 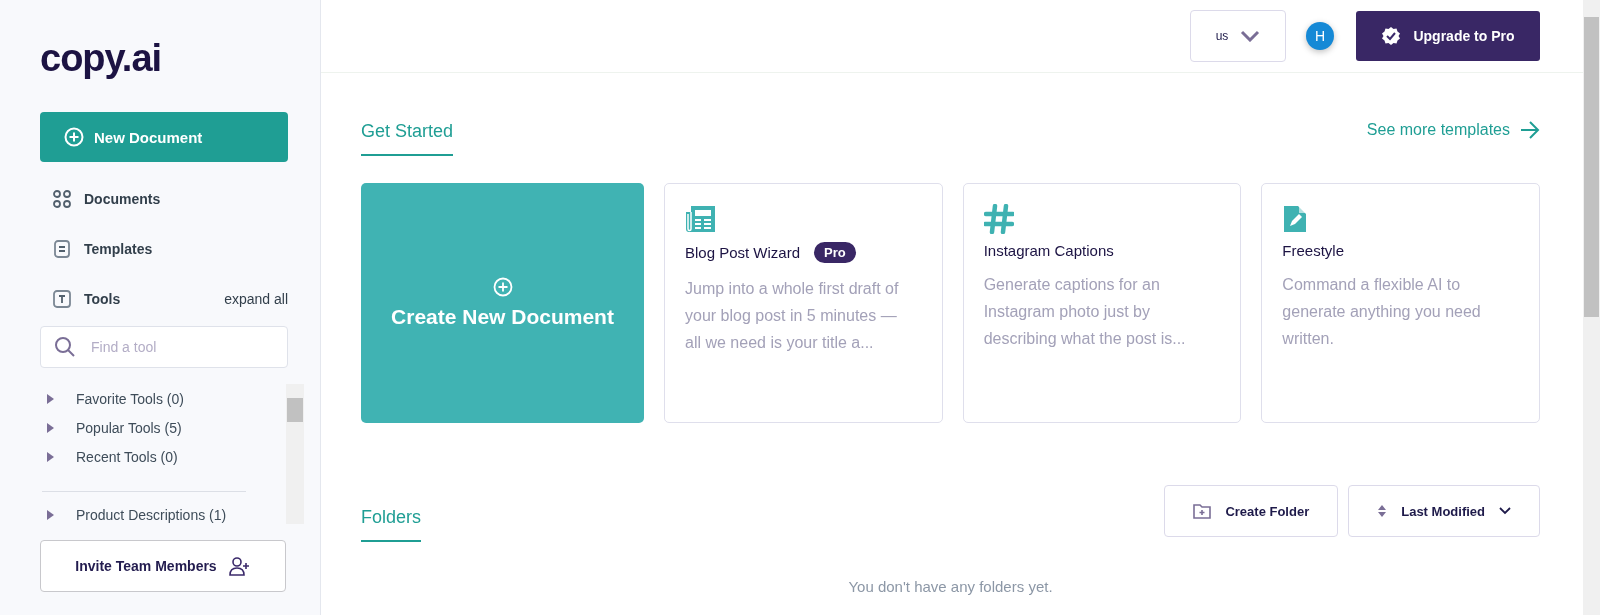 What do you see at coordinates (1320, 36) in the screenshot?
I see `avatar: H` at bounding box center [1320, 36].